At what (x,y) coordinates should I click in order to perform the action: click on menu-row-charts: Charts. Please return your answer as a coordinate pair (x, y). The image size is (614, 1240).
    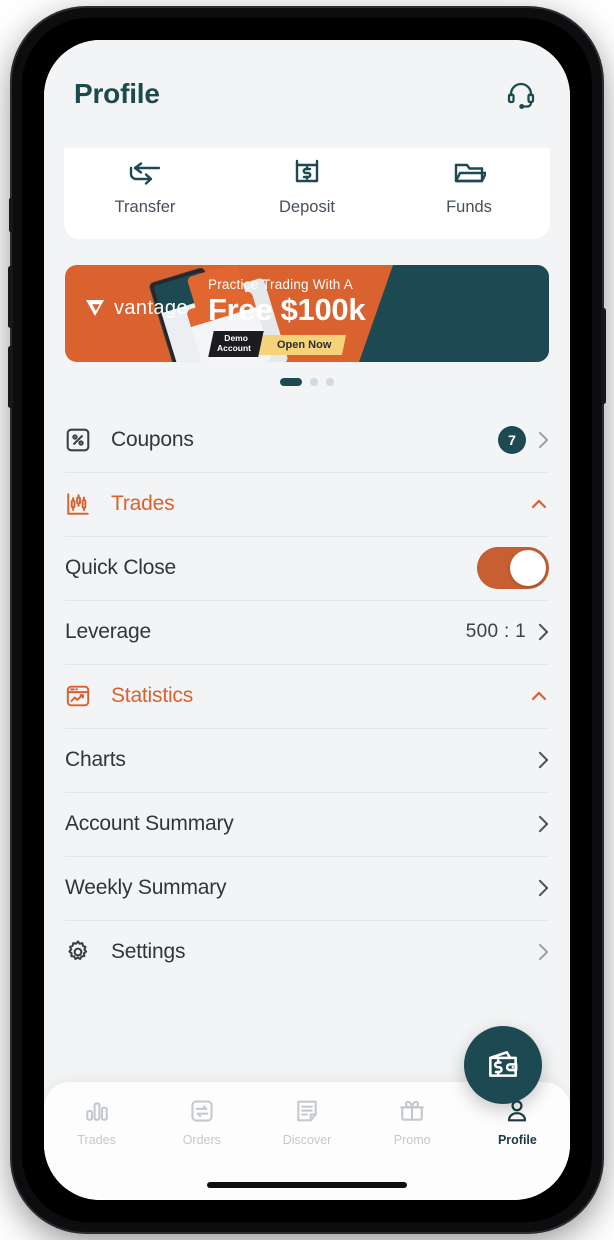
    Looking at the image, I should click on (307, 760).